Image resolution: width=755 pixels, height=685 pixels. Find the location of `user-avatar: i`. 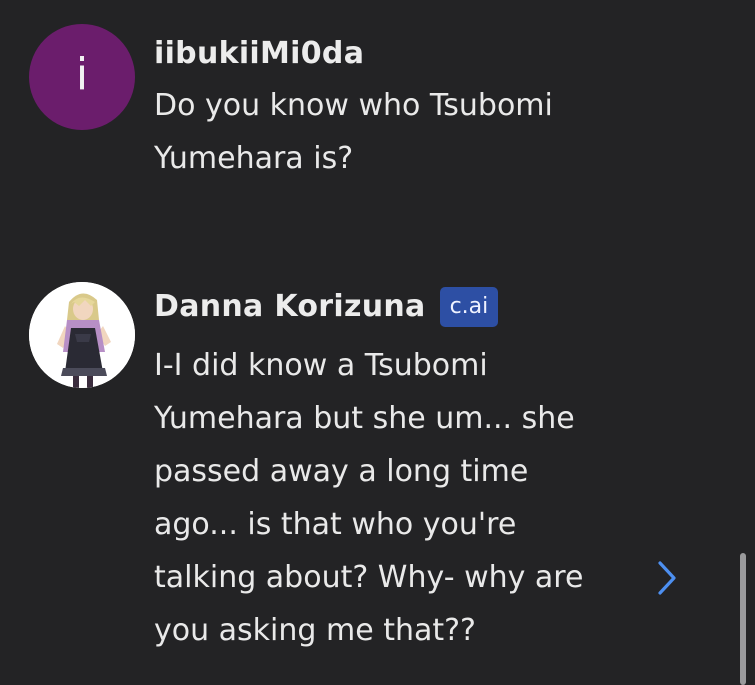

user-avatar: i is located at coordinates (82, 77).